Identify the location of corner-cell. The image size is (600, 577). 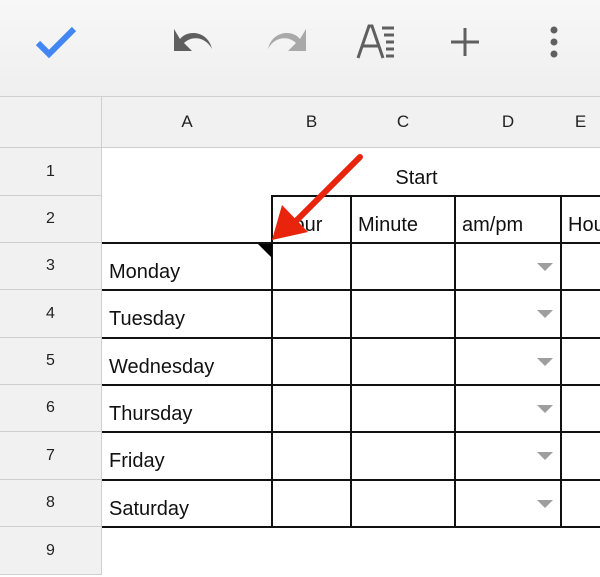
(51, 122).